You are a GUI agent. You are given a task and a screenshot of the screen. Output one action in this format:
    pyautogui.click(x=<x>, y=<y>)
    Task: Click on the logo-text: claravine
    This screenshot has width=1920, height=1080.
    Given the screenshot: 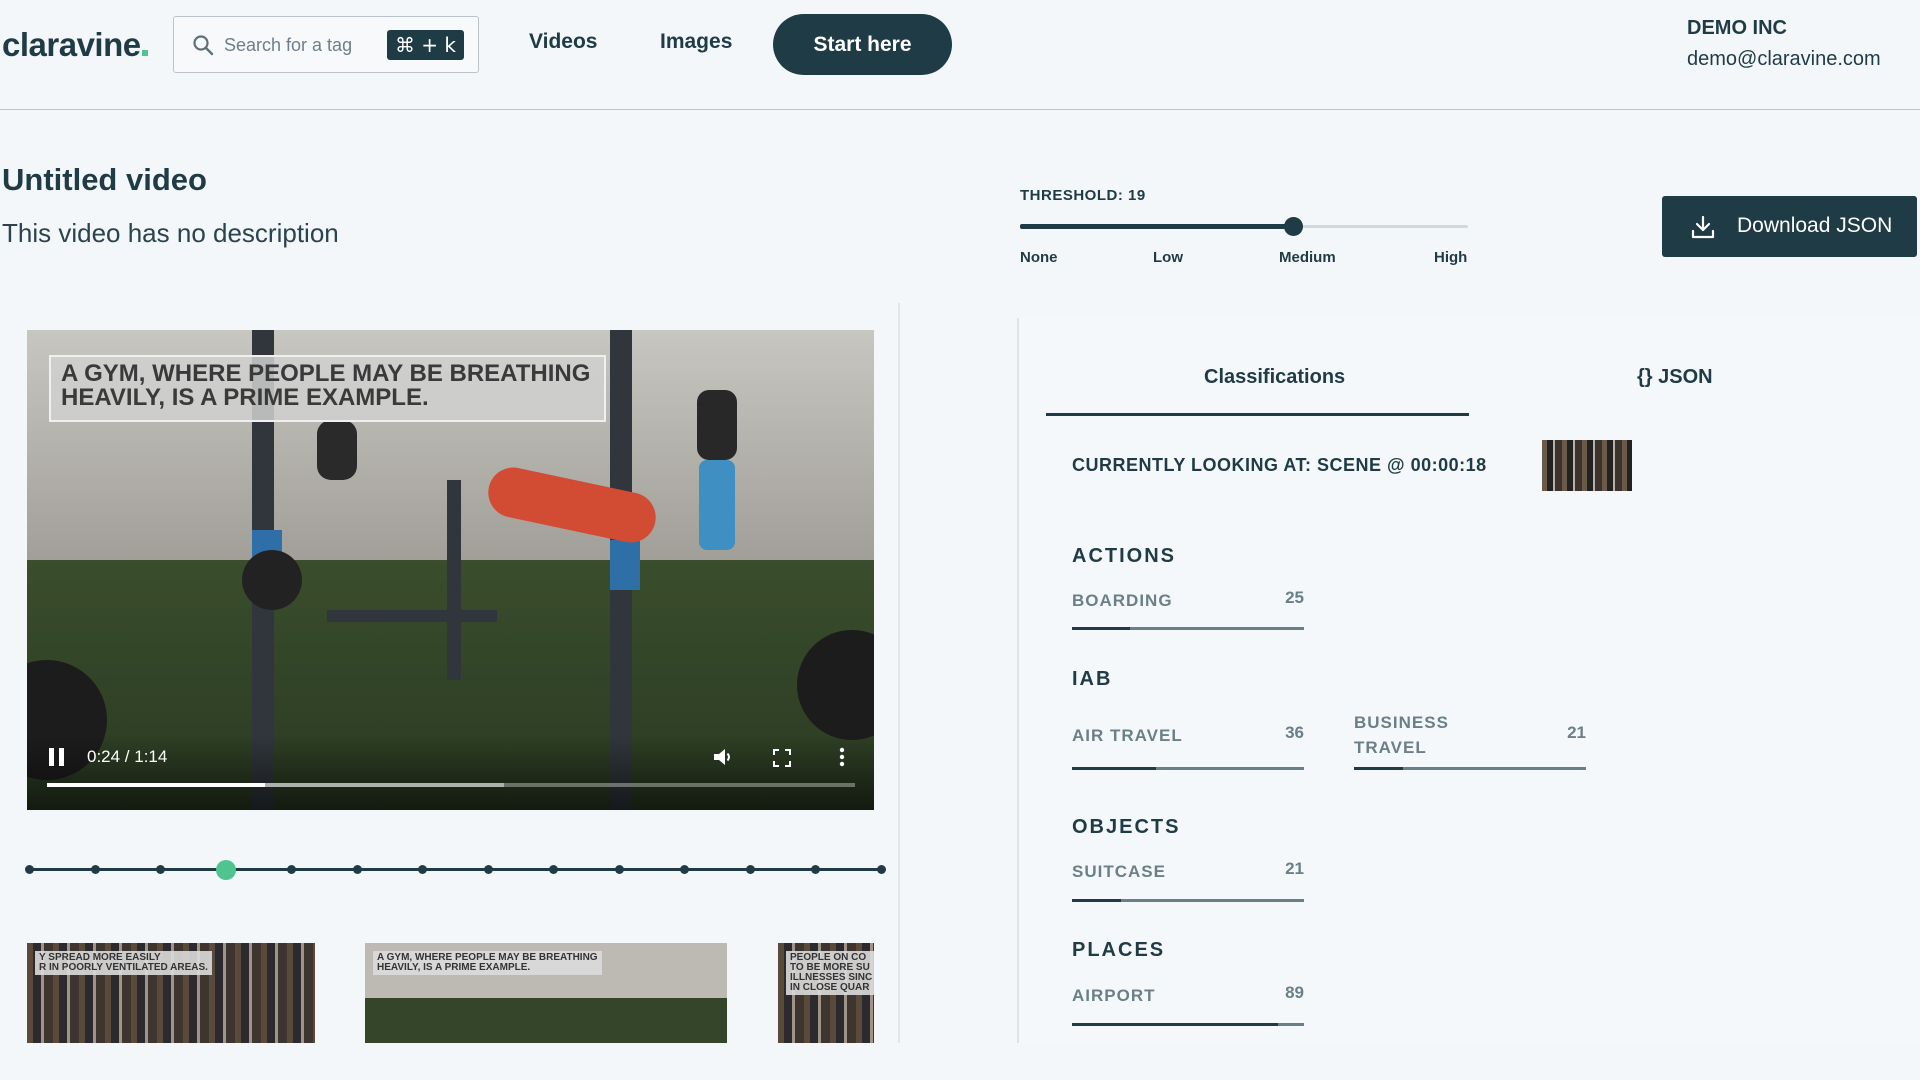 What is the action you would take?
    pyautogui.click(x=71, y=44)
    